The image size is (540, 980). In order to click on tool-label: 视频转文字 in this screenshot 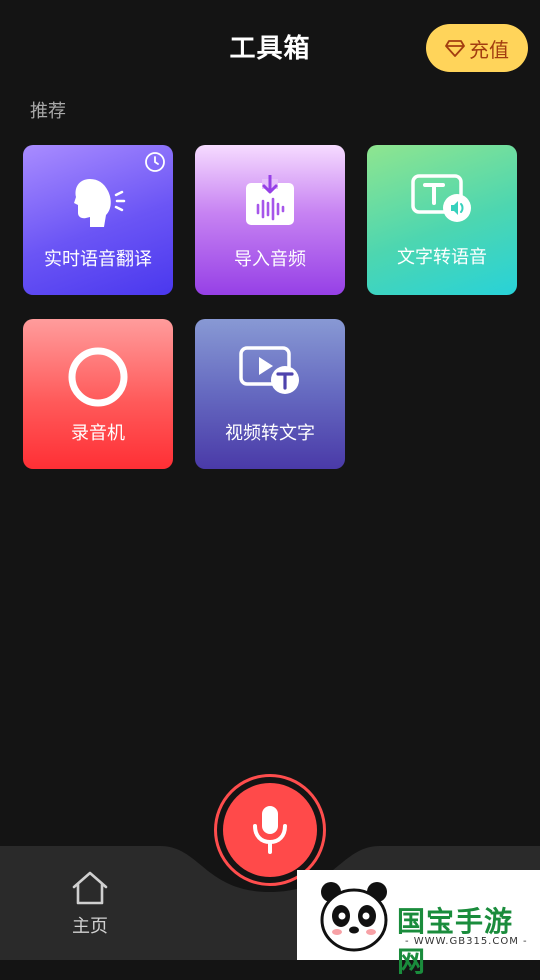, I will do `click(270, 433)`.